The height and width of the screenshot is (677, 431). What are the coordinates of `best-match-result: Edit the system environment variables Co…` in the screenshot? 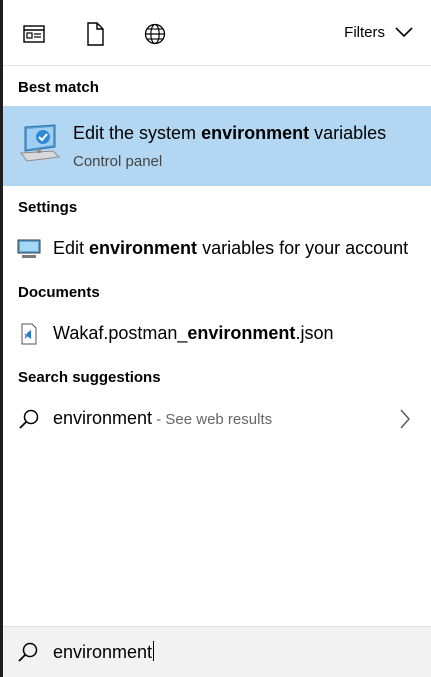 It's located at (217, 146).